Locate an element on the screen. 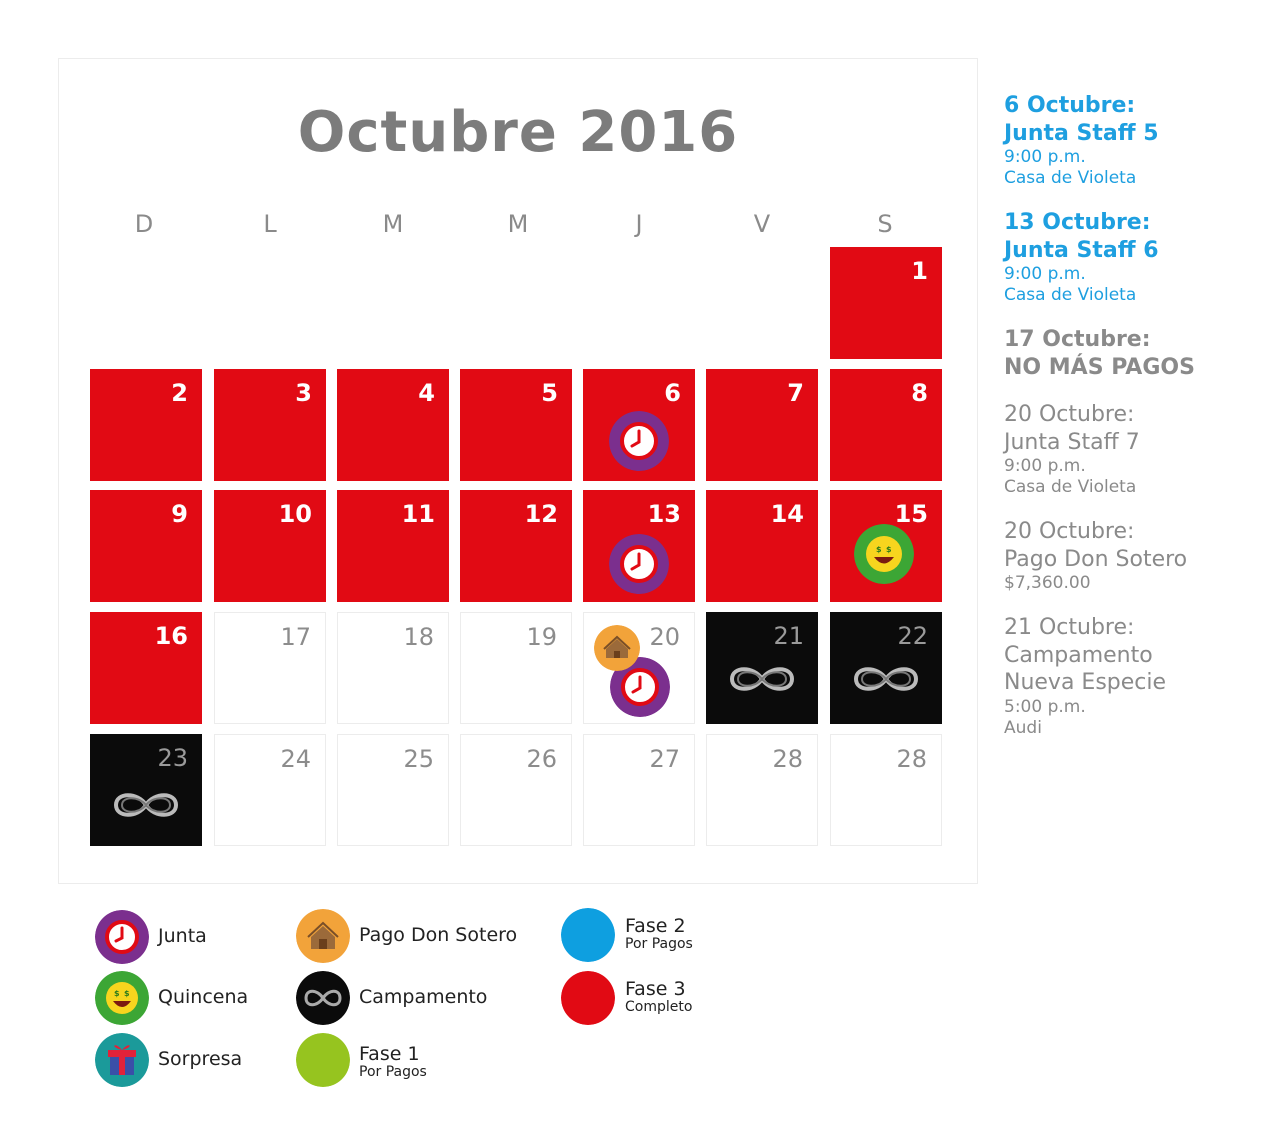 The height and width of the screenshot is (1141, 1280). event-name: Junta Staff 6 is located at coordinates (1081, 250).